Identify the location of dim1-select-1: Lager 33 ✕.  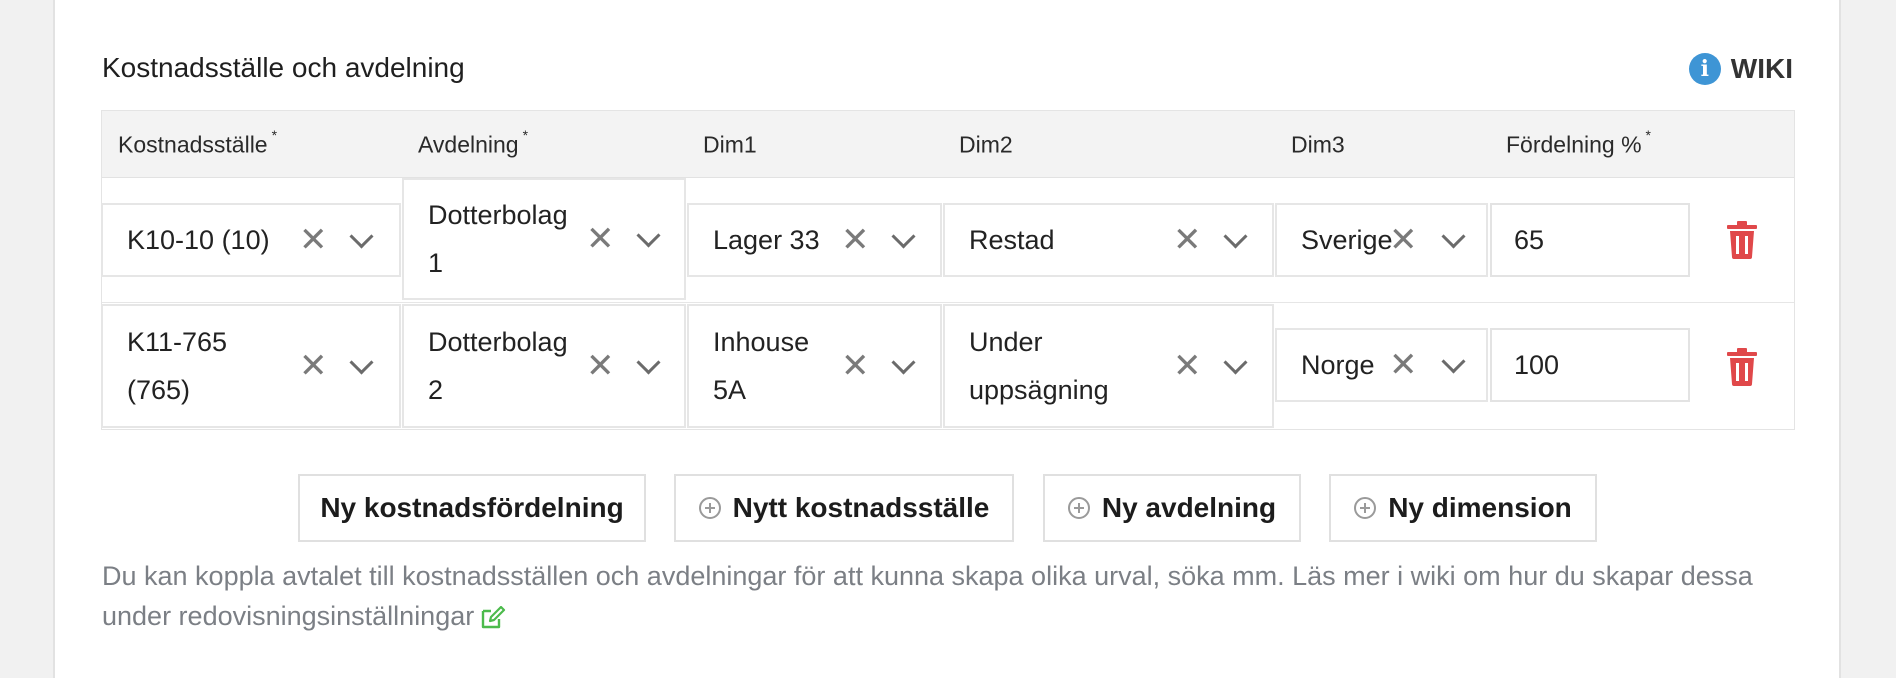
(814, 240).